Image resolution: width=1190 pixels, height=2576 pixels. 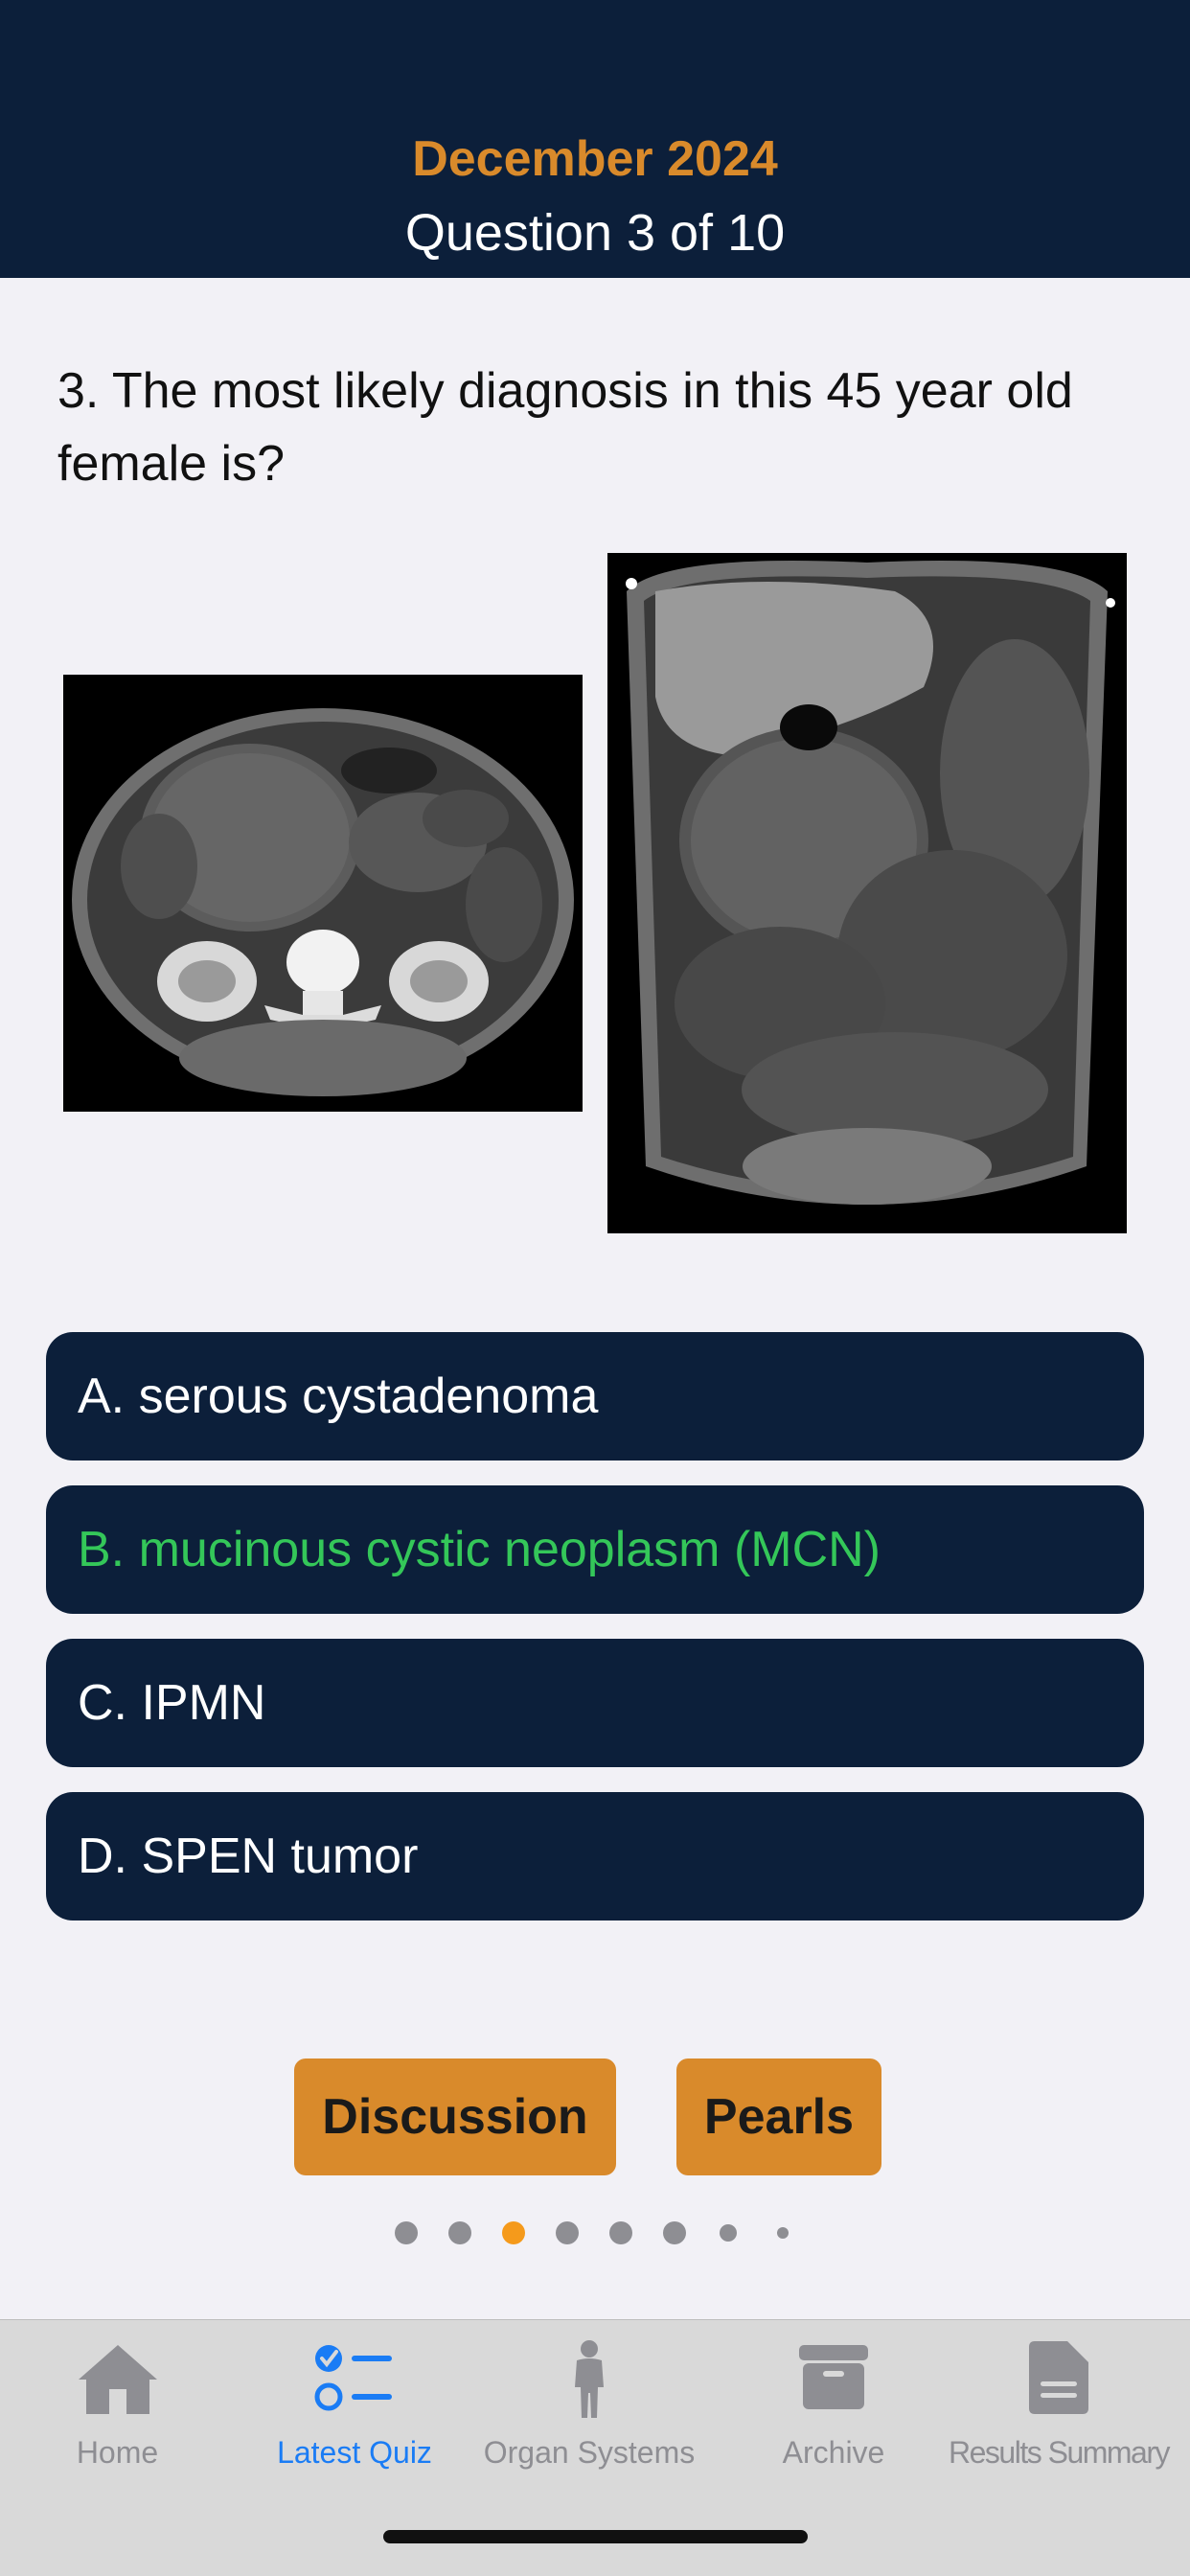 What do you see at coordinates (595, 233) in the screenshot?
I see `question-progress: Question 3 of 10` at bounding box center [595, 233].